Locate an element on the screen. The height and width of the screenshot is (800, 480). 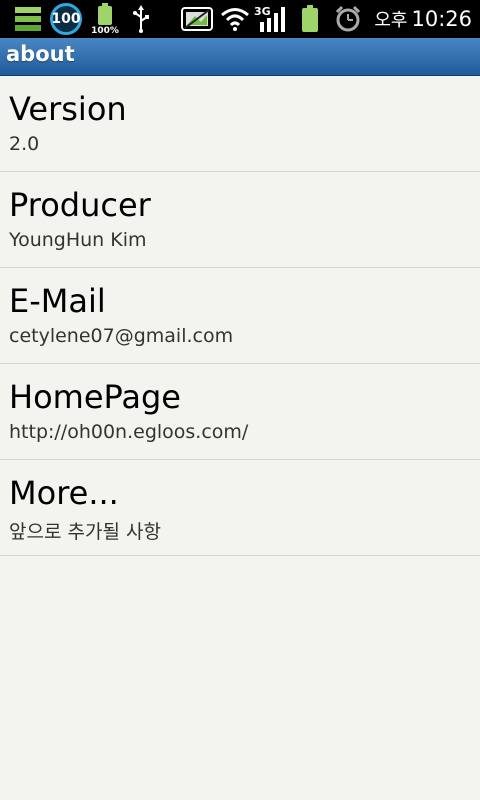
wifi-icon is located at coordinates (235, 19).